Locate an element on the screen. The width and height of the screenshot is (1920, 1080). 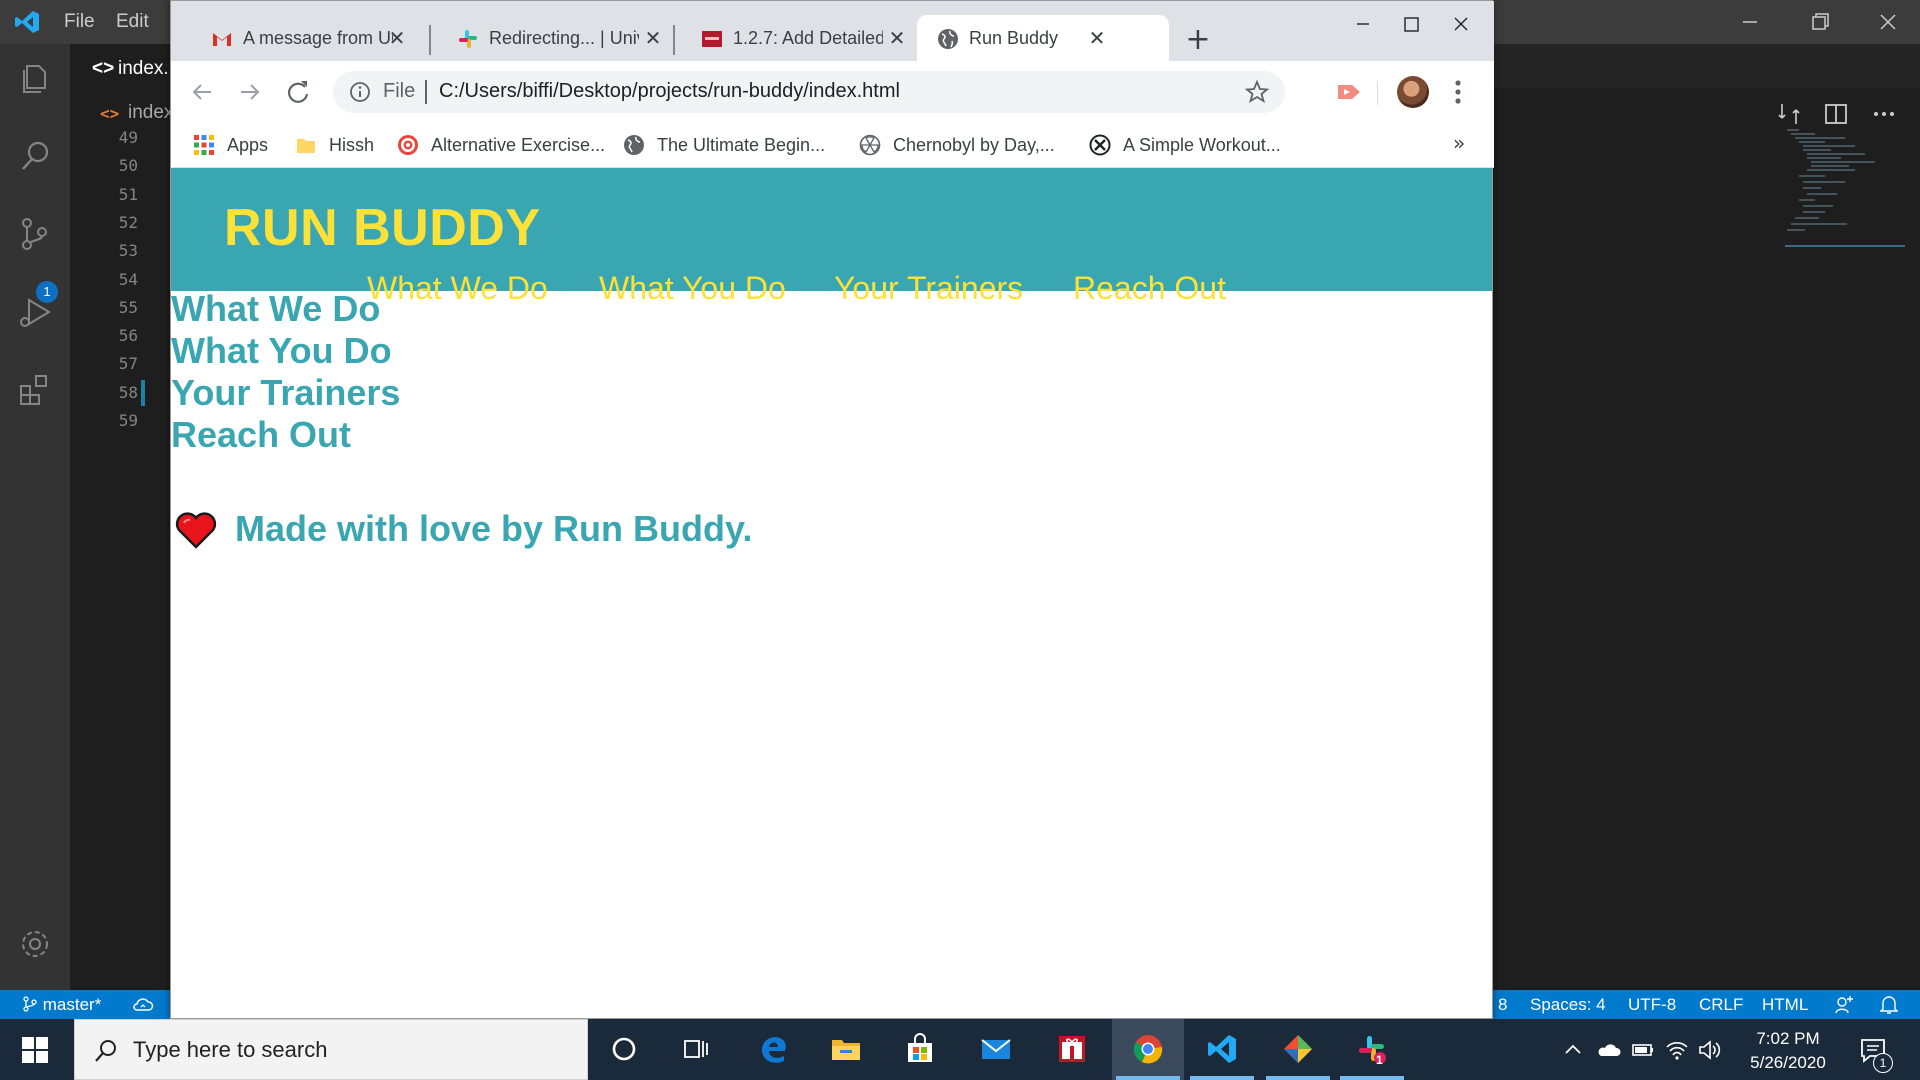
git-app is located at coordinates (1298, 1049).